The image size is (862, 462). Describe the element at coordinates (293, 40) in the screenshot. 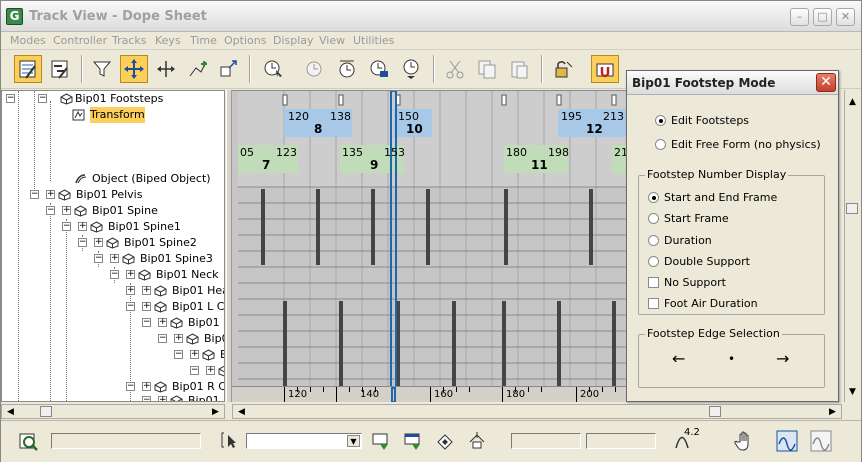

I see `menu-display: Display` at that location.